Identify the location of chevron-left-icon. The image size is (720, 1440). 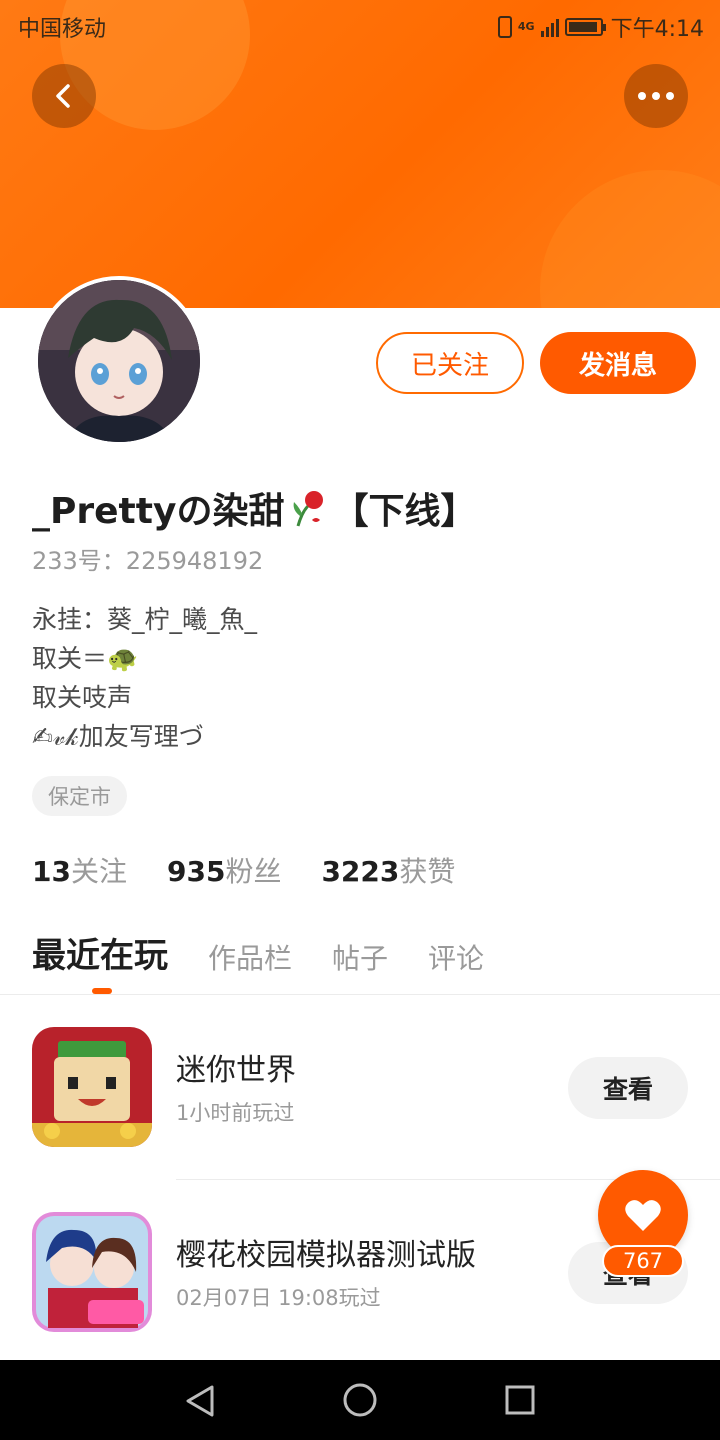
(63, 96).